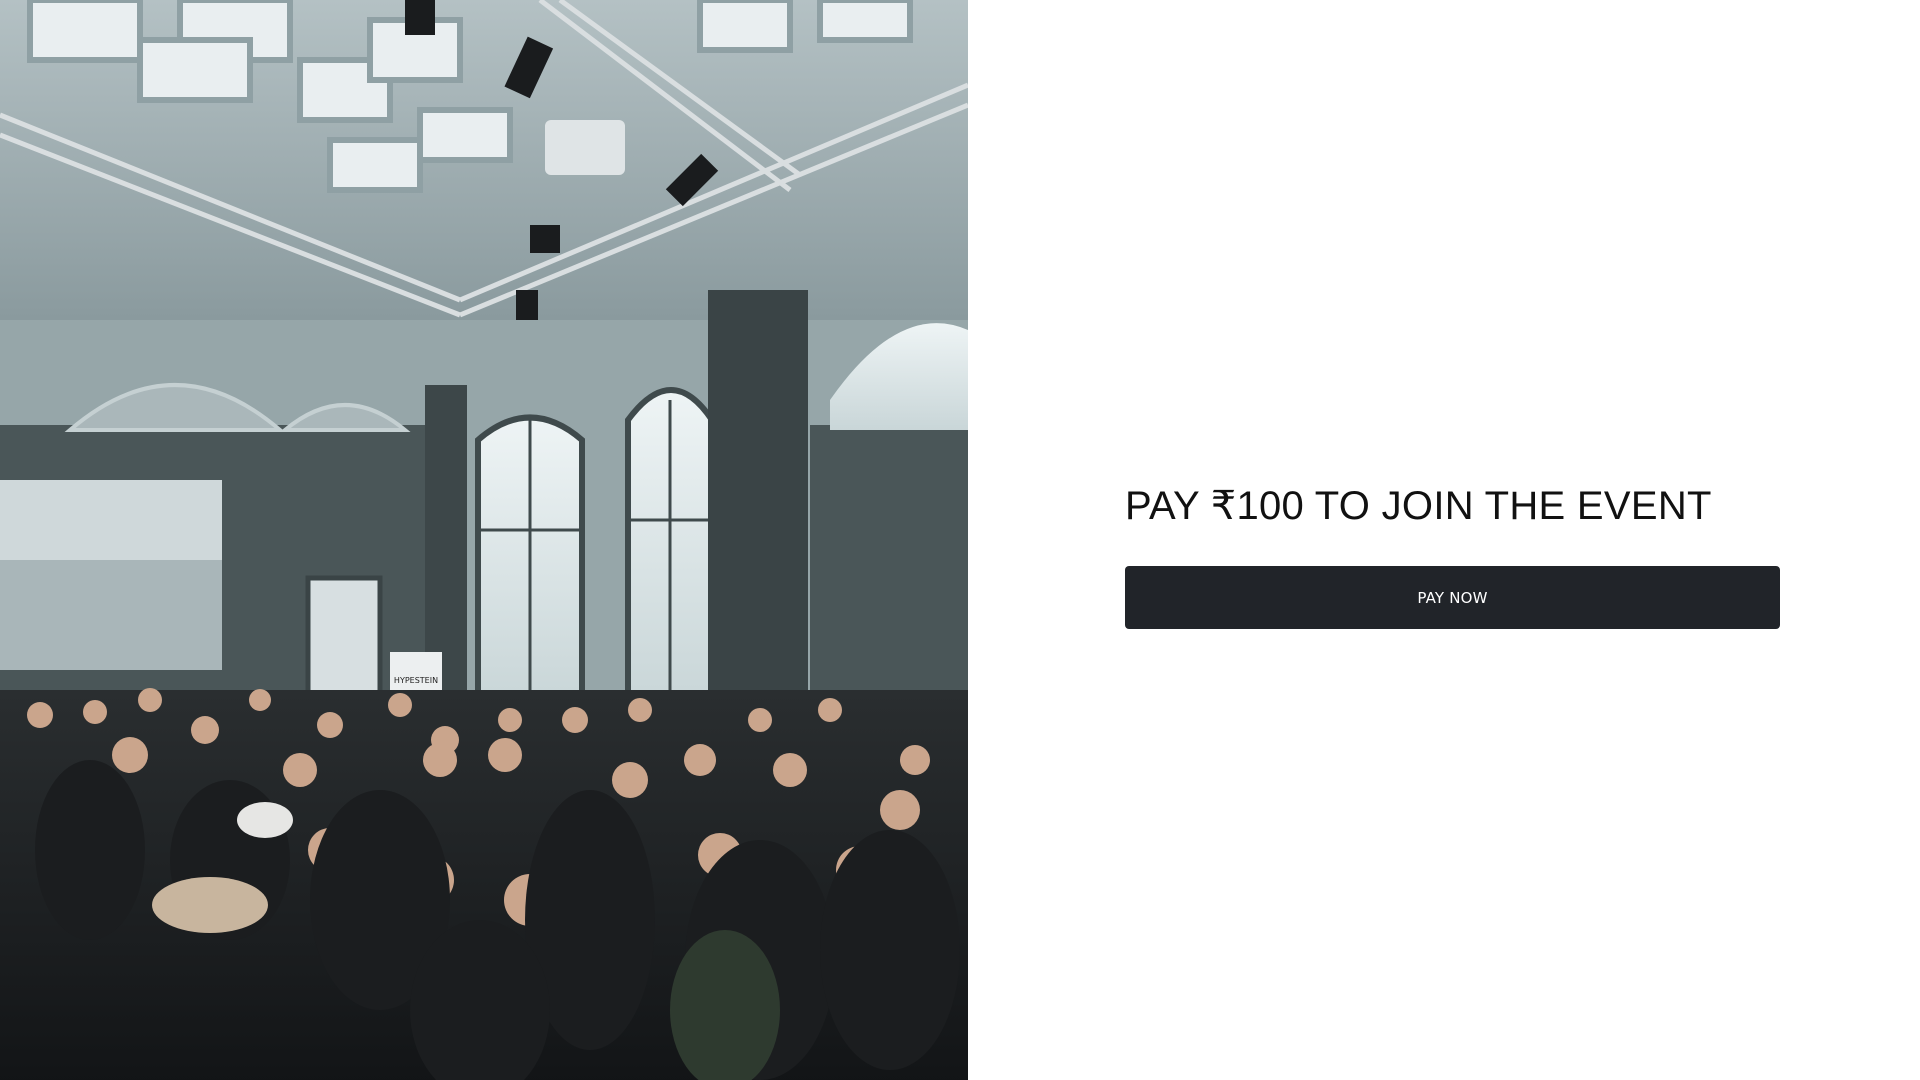  What do you see at coordinates (416, 680) in the screenshot?
I see `photo-banner-text: HYPESTEIN` at bounding box center [416, 680].